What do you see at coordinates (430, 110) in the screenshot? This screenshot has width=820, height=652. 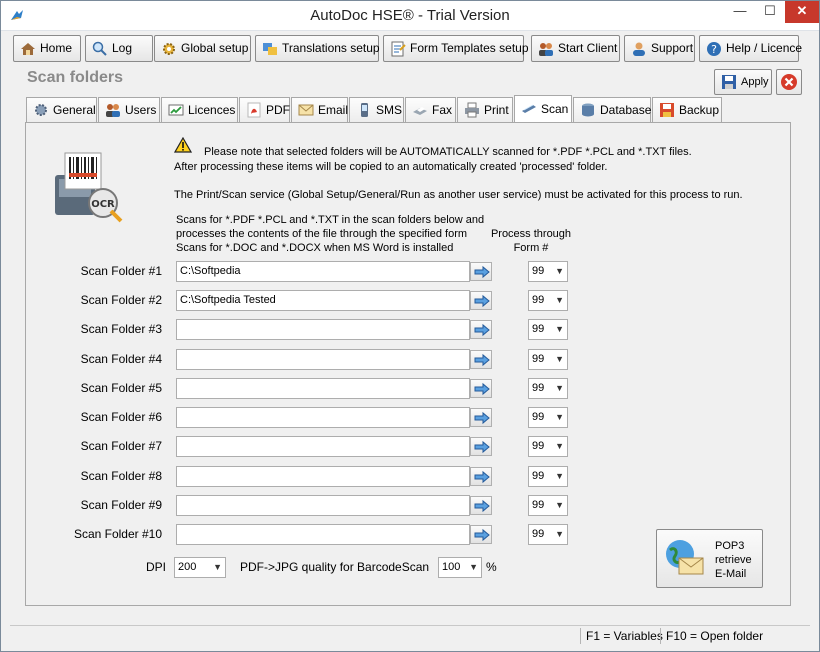 I see `tab-fax: Fax` at bounding box center [430, 110].